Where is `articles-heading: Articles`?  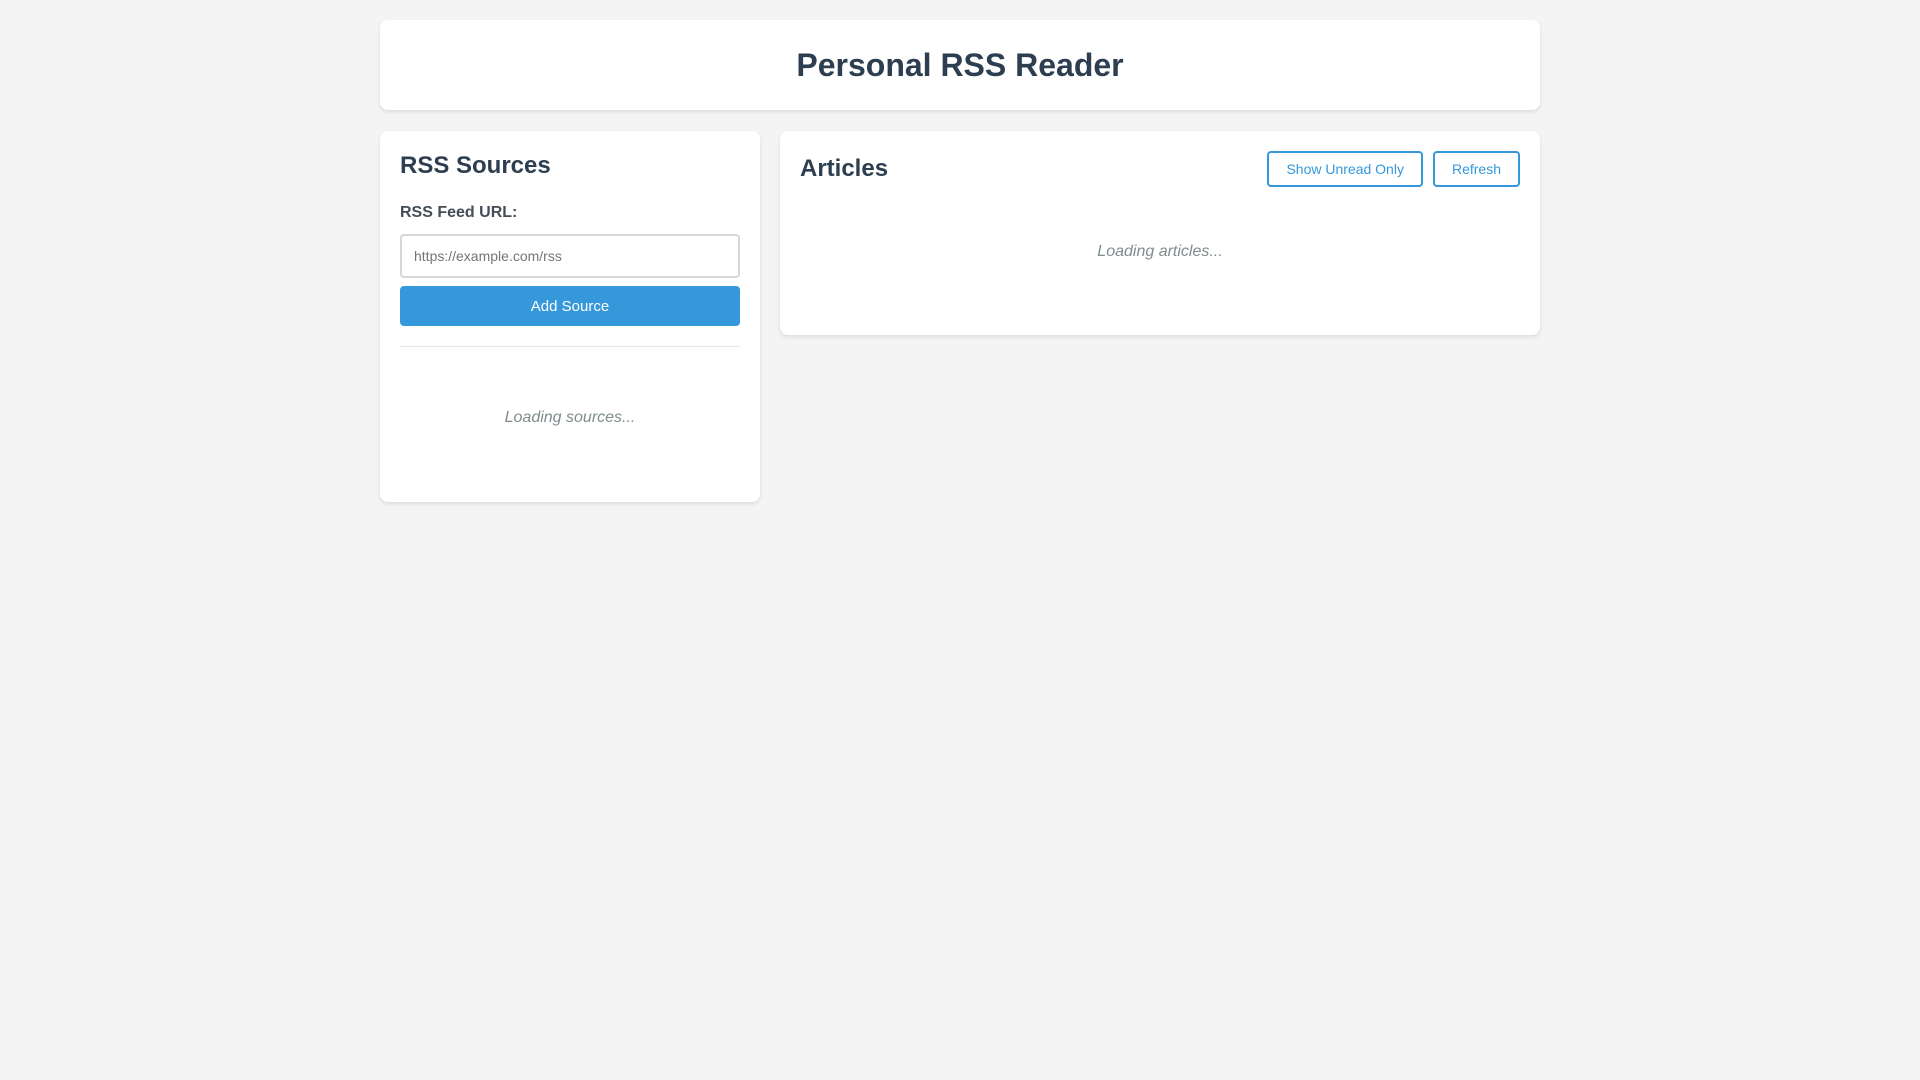
articles-heading: Articles is located at coordinates (844, 168).